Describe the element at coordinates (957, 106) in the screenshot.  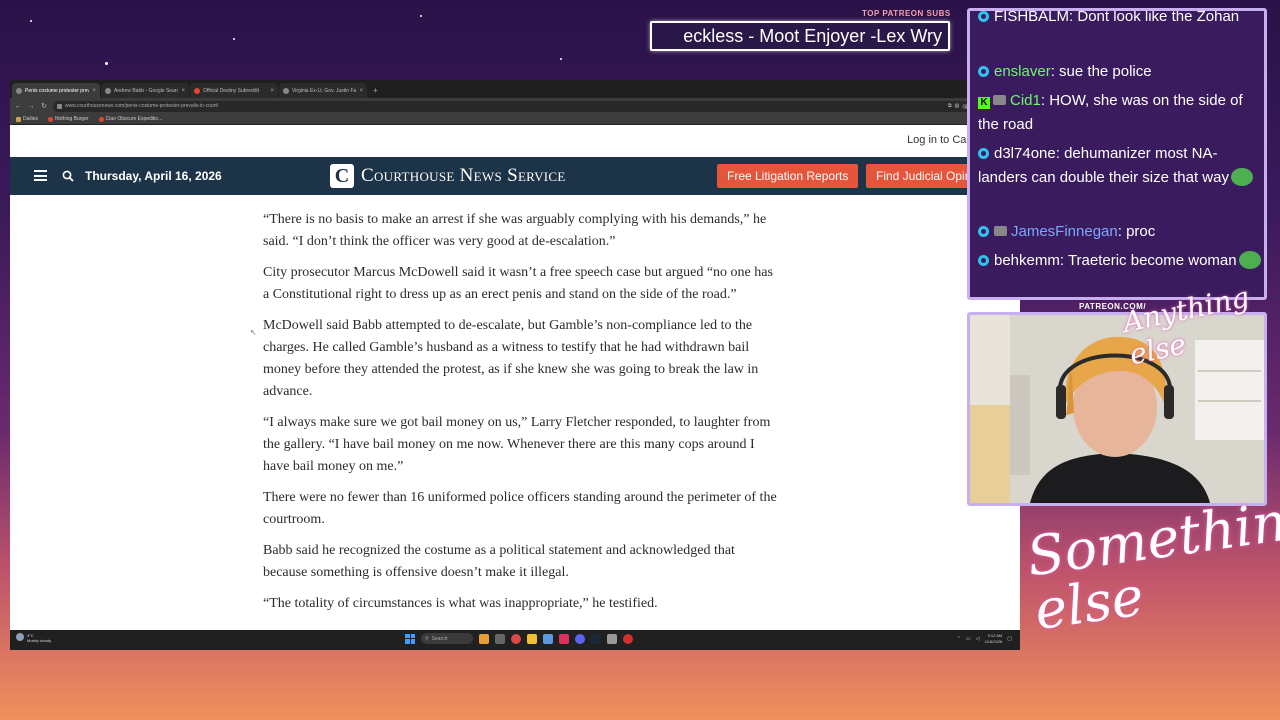
I see `reader-icon: ▤` at that location.